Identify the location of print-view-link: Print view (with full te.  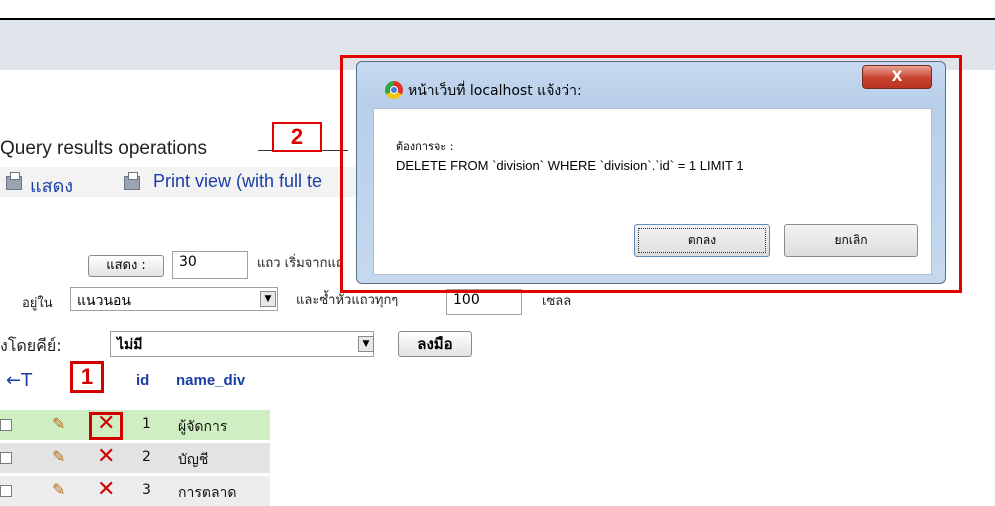
(237, 181).